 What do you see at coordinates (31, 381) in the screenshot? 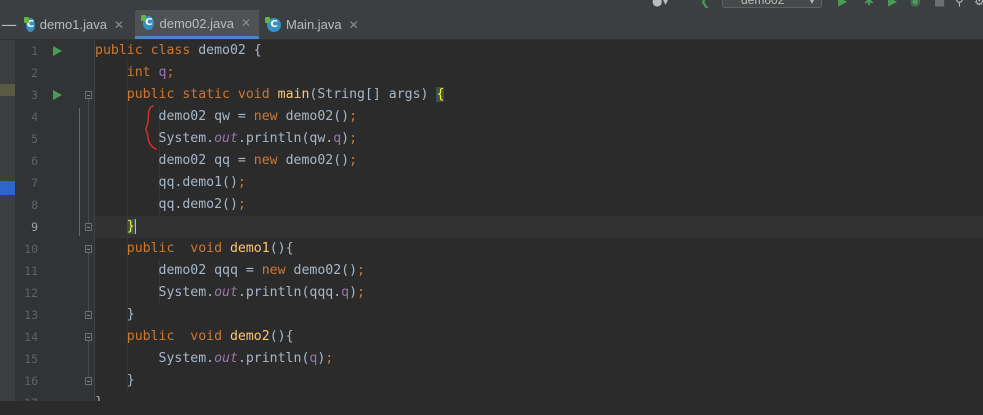
I see `line-number: 16` at bounding box center [31, 381].